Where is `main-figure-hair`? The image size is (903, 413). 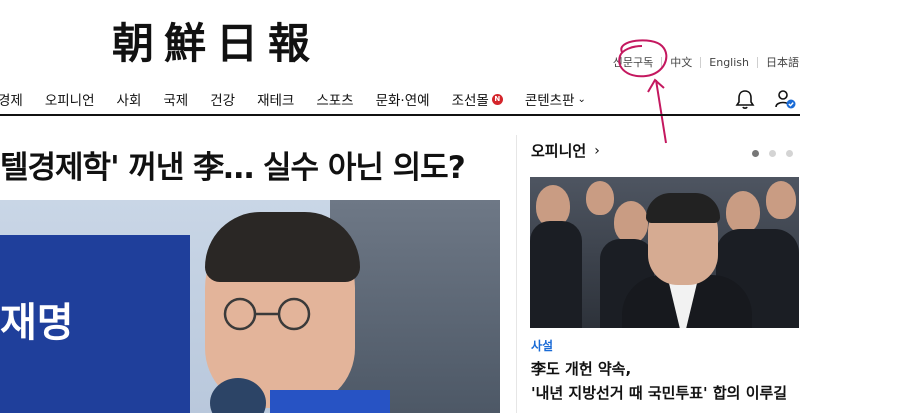
main-figure-hair is located at coordinates (683, 208).